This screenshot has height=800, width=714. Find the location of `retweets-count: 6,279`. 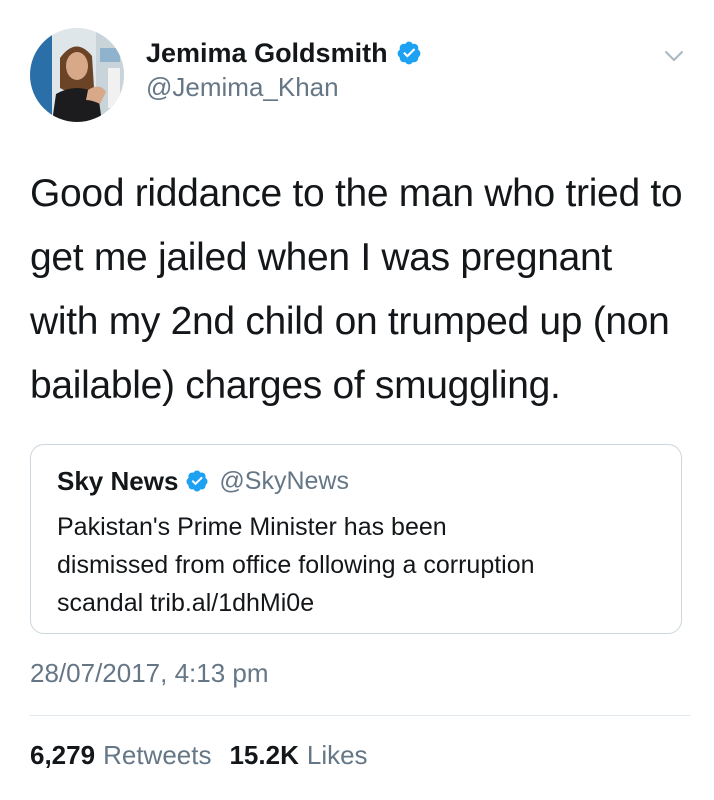

retweets-count: 6,279 is located at coordinates (63, 755).